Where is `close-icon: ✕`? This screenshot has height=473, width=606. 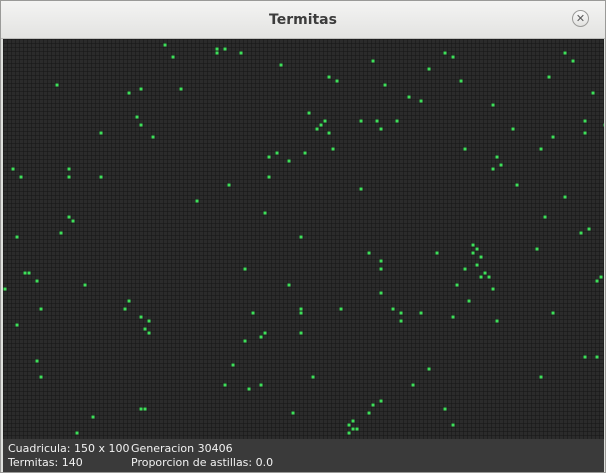
close-icon: ✕ is located at coordinates (580, 18).